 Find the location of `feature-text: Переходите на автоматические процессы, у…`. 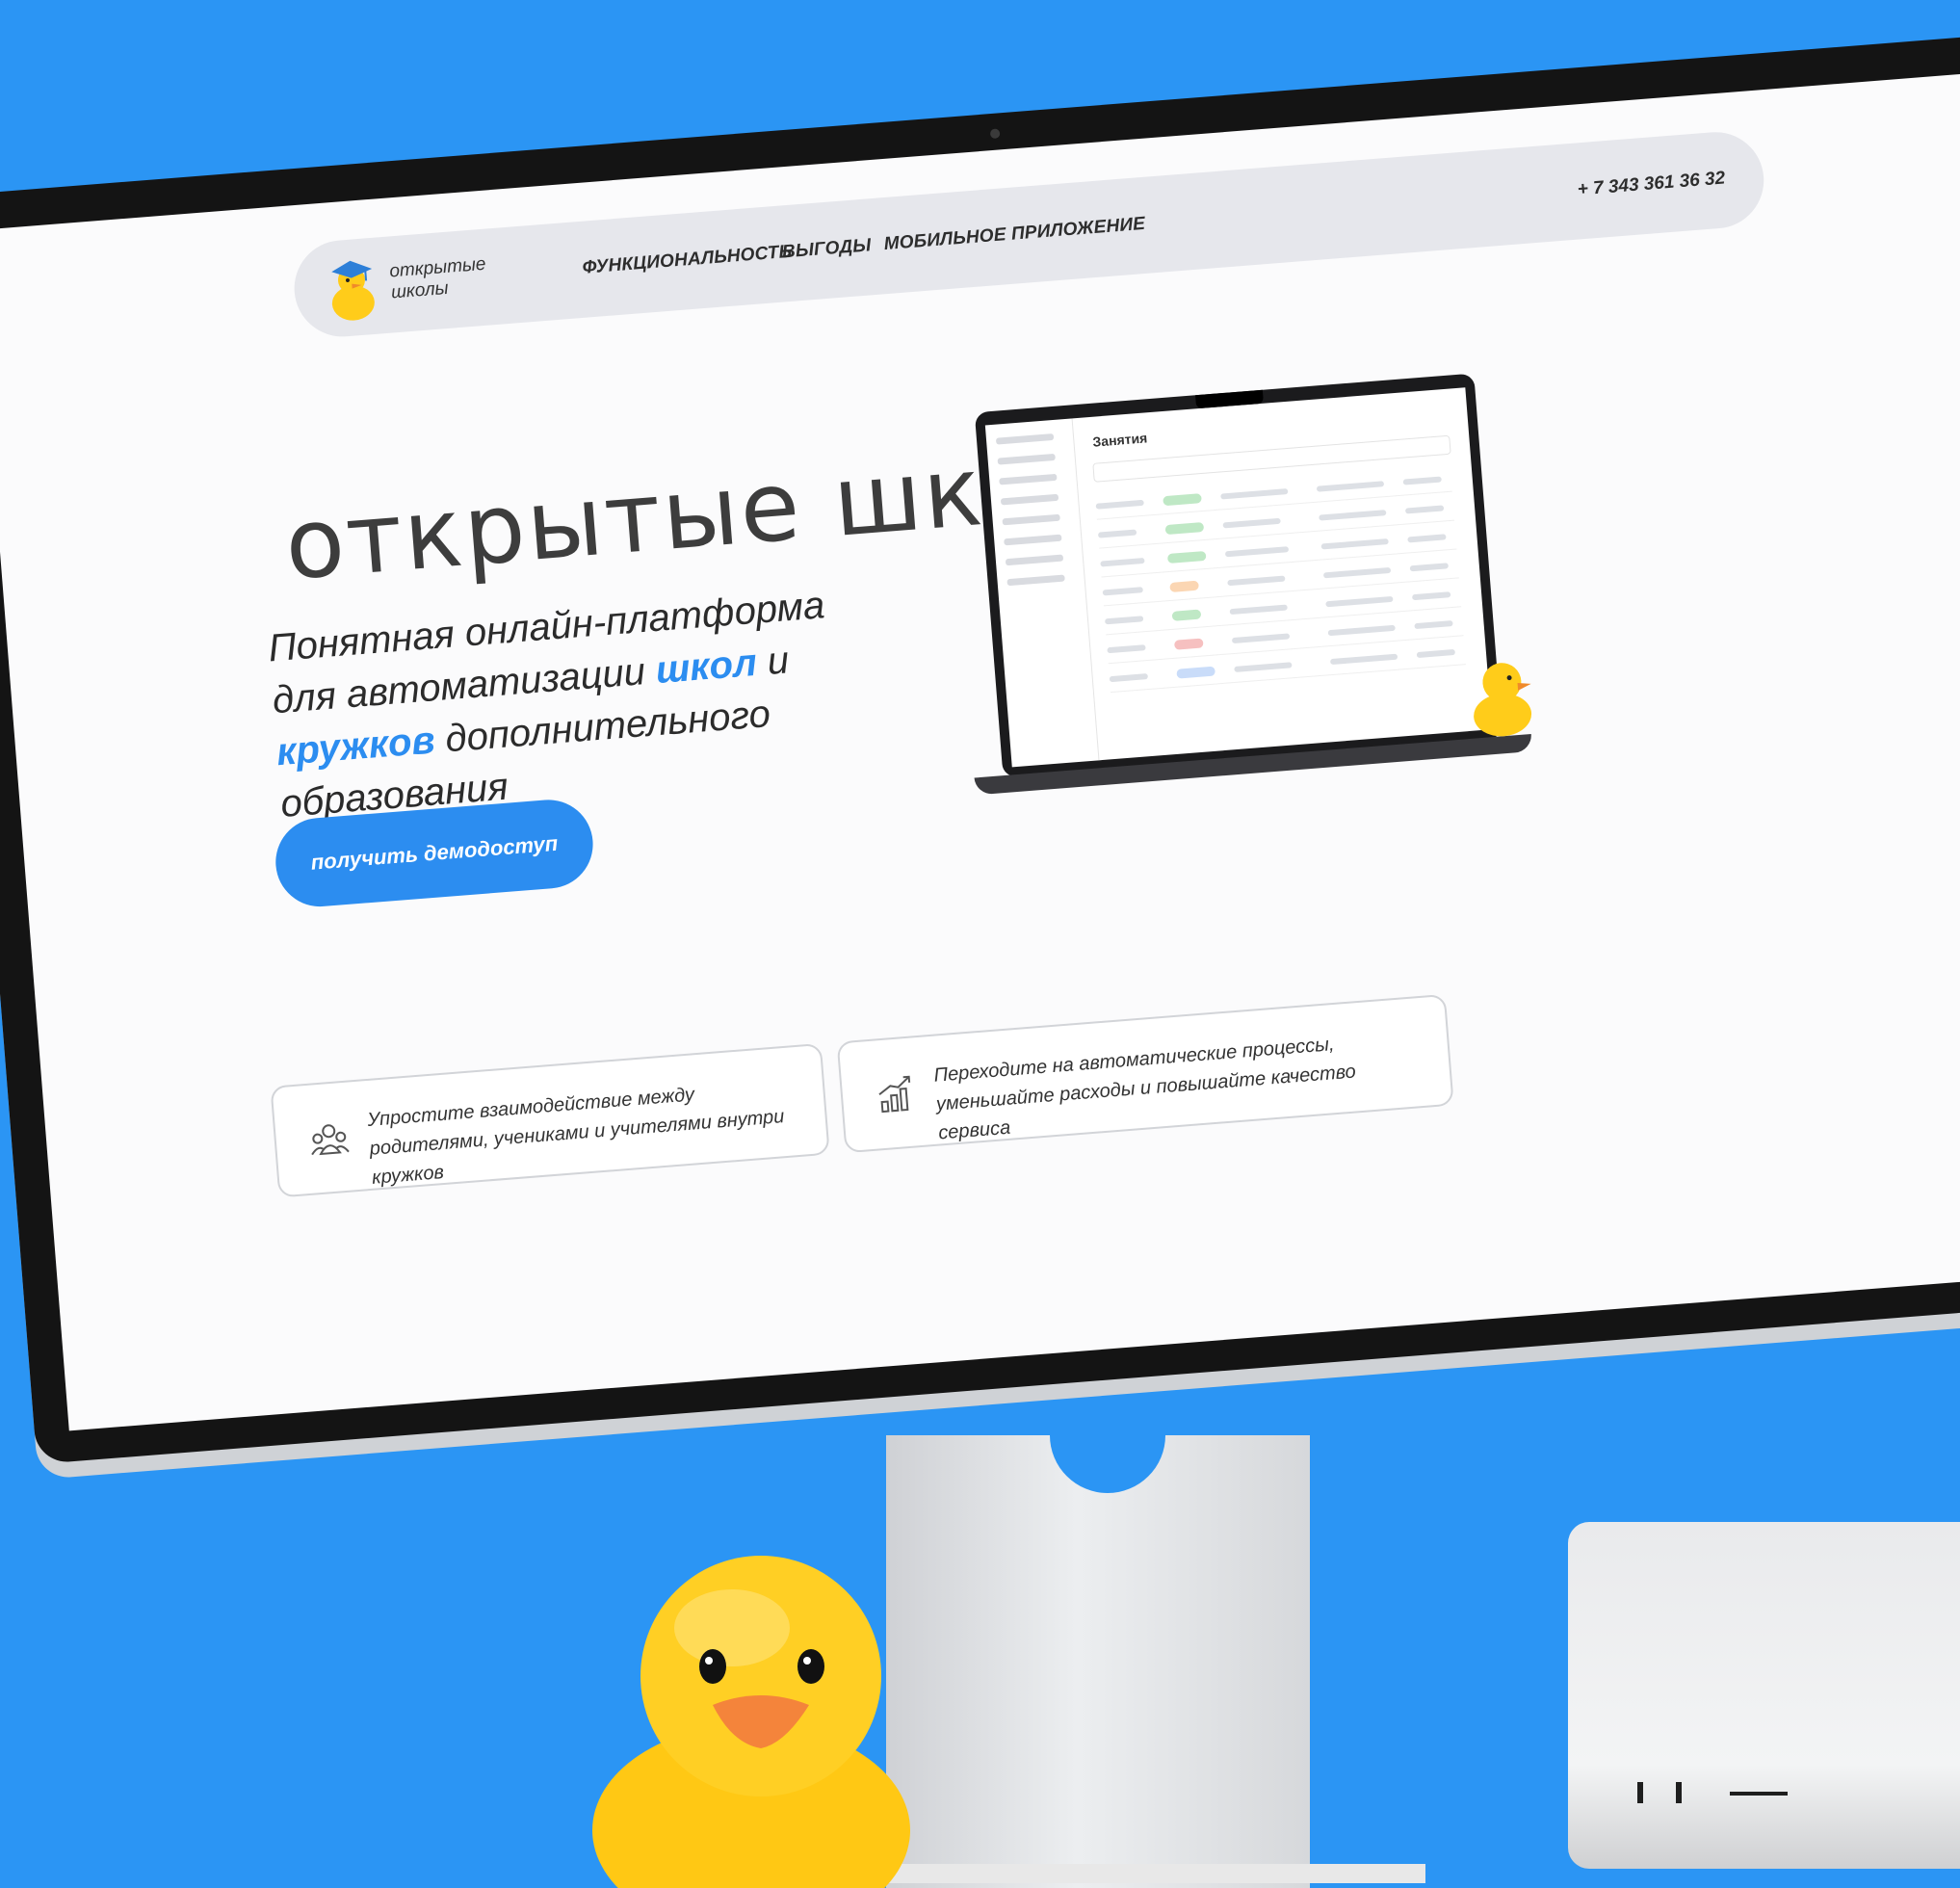

feature-text: Переходите на автоматические процессы, у… is located at coordinates (1144, 1089).